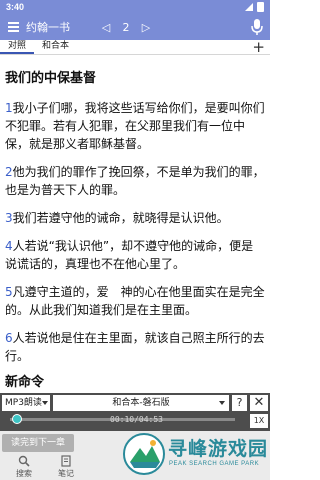 The width and height of the screenshot is (320, 480). Describe the element at coordinates (38, 443) in the screenshot. I see `read-to-next-chapter-button: 读完到下一章` at that location.